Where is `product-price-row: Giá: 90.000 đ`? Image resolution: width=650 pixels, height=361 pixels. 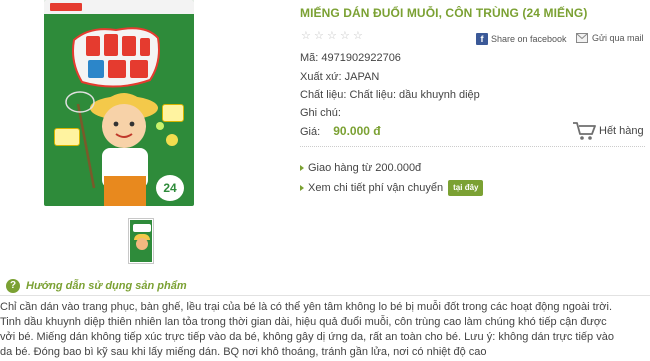 product-price-row: Giá: 90.000 đ is located at coordinates (340, 131).